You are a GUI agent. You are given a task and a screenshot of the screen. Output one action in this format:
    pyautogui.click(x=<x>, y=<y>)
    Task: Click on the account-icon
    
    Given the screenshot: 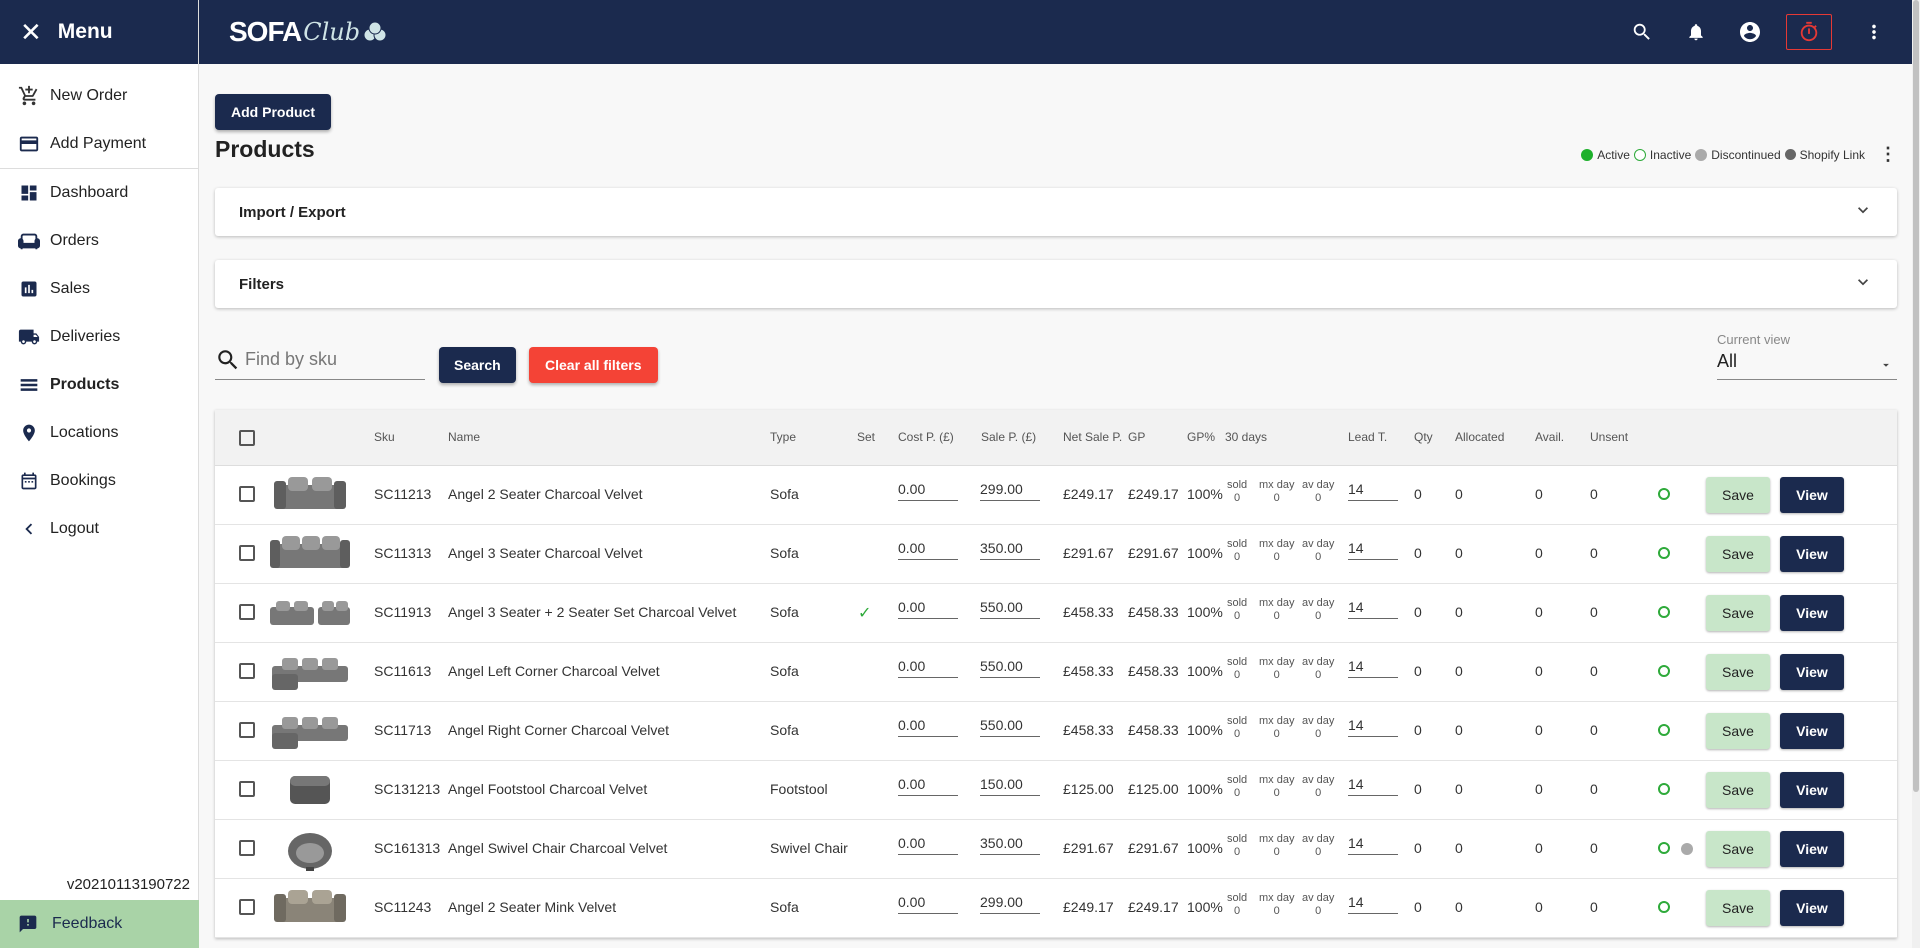 What is the action you would take?
    pyautogui.click(x=1750, y=32)
    